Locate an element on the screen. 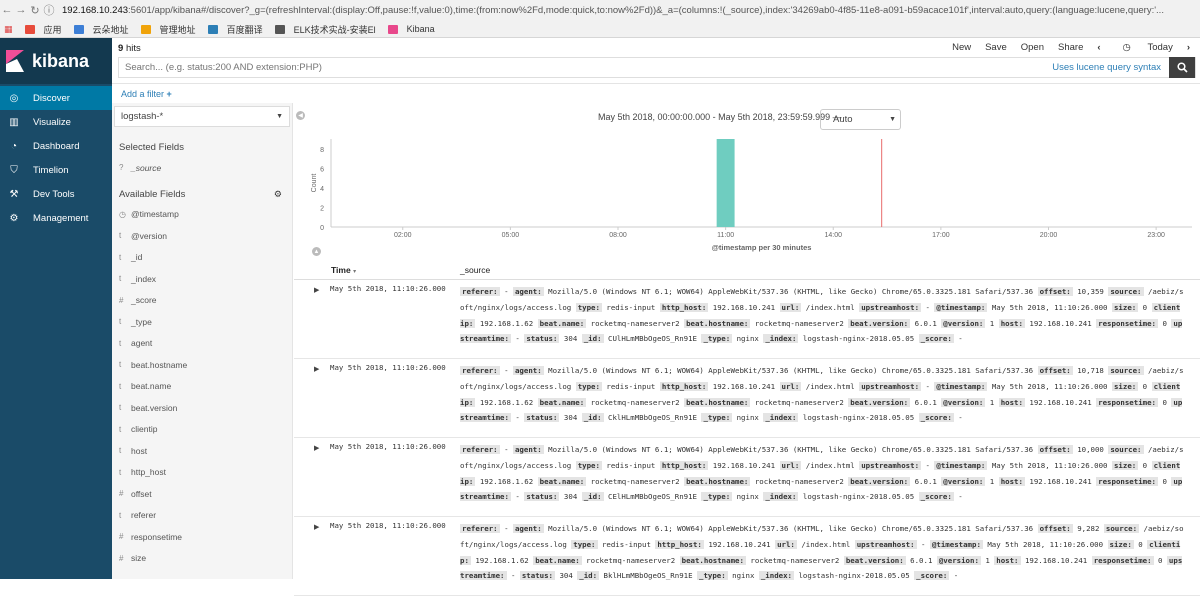 This screenshot has height=596, width=1200. source-field-value: 1 is located at coordinates (987, 560).